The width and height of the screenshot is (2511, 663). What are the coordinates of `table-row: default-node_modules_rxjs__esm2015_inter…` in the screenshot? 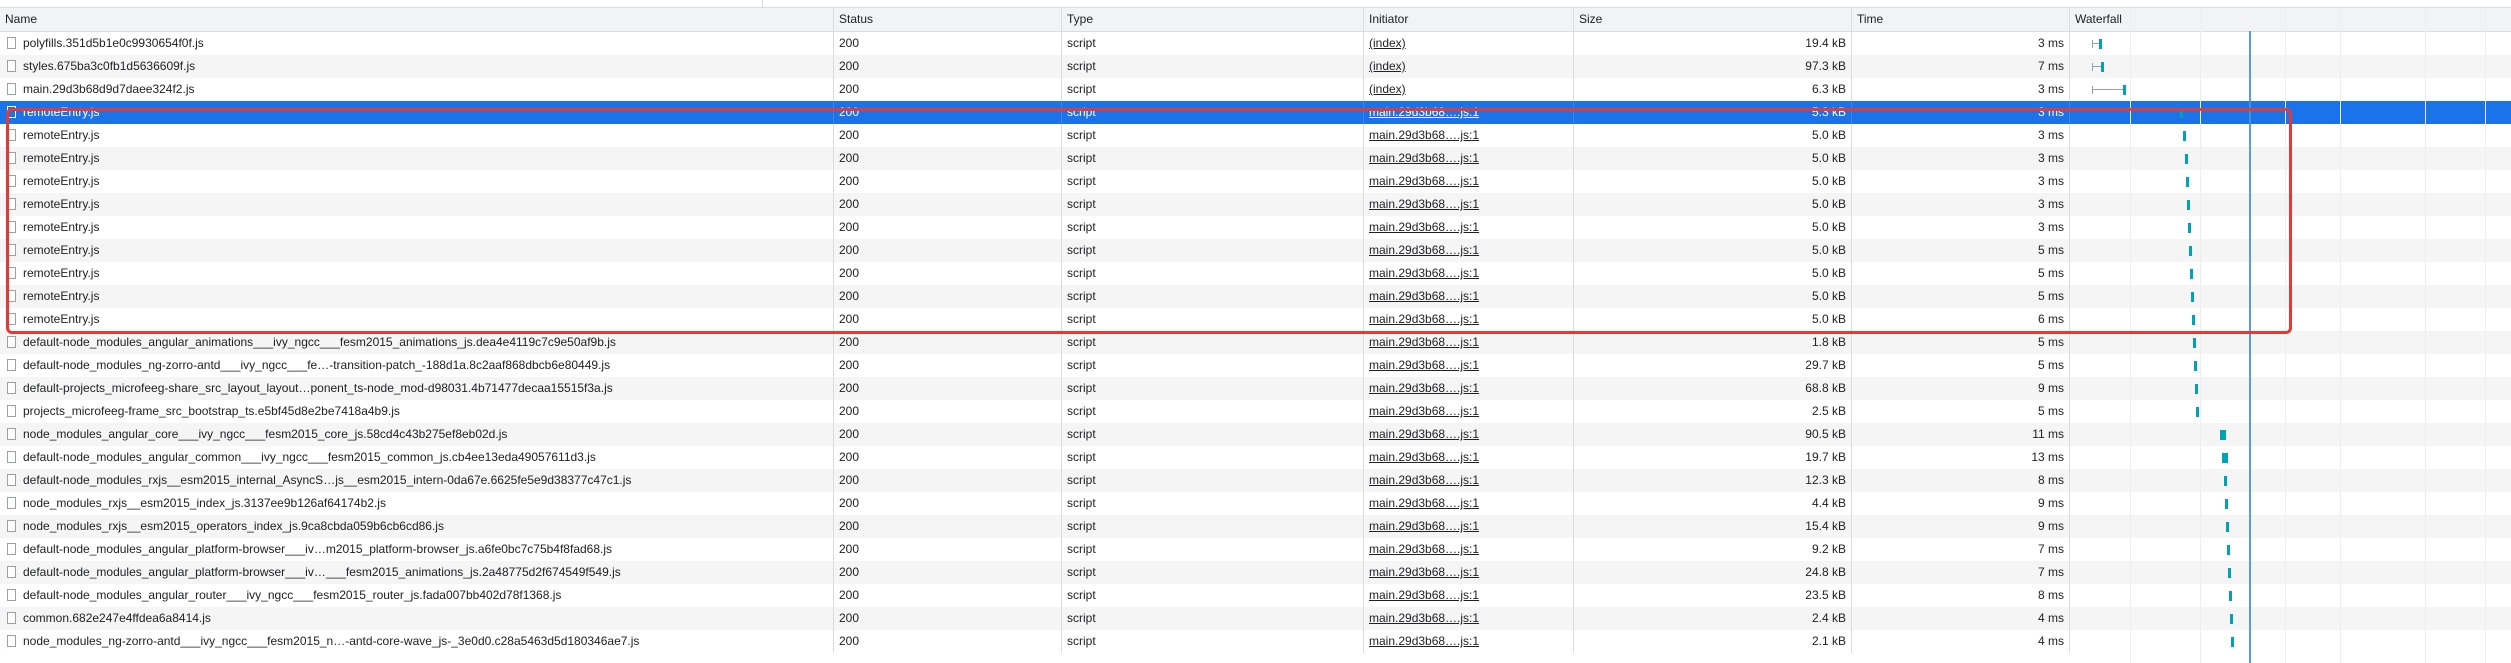 It's located at (1255, 480).